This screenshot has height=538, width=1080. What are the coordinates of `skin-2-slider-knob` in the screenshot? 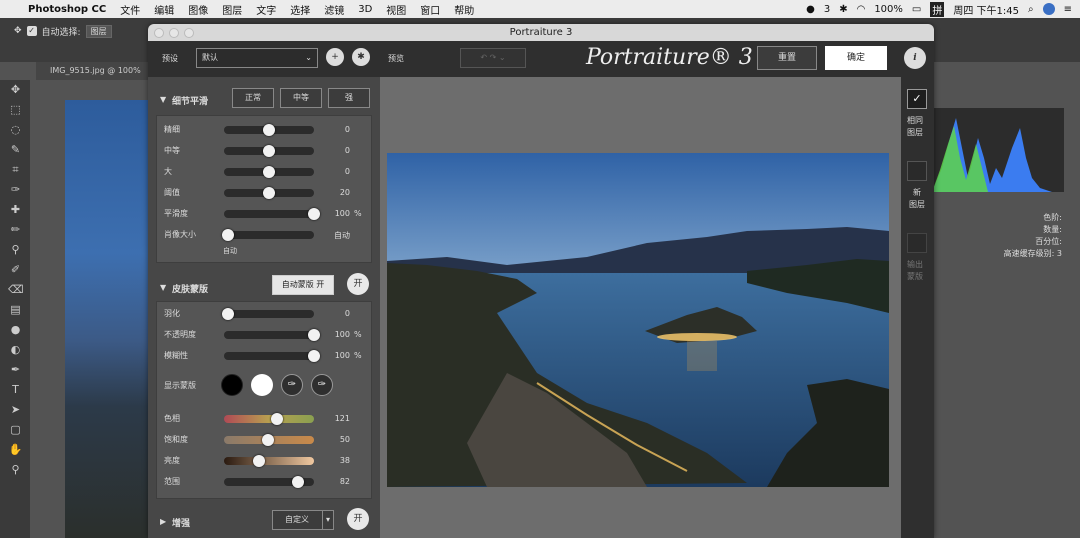 It's located at (314, 356).